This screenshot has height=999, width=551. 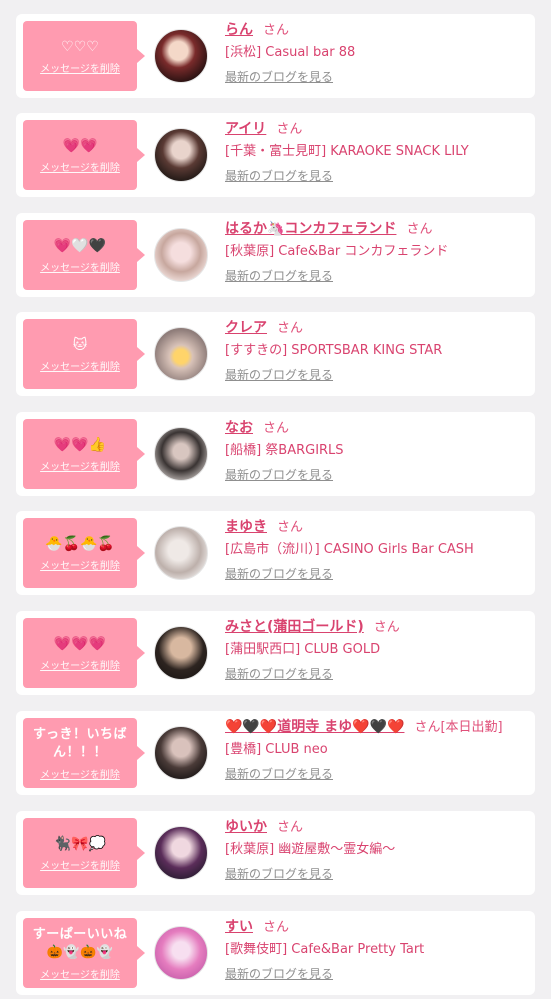 I want to click on shop-name: [広島市（流川）] CASINO Girls Bar CASH, so click(x=349, y=549).